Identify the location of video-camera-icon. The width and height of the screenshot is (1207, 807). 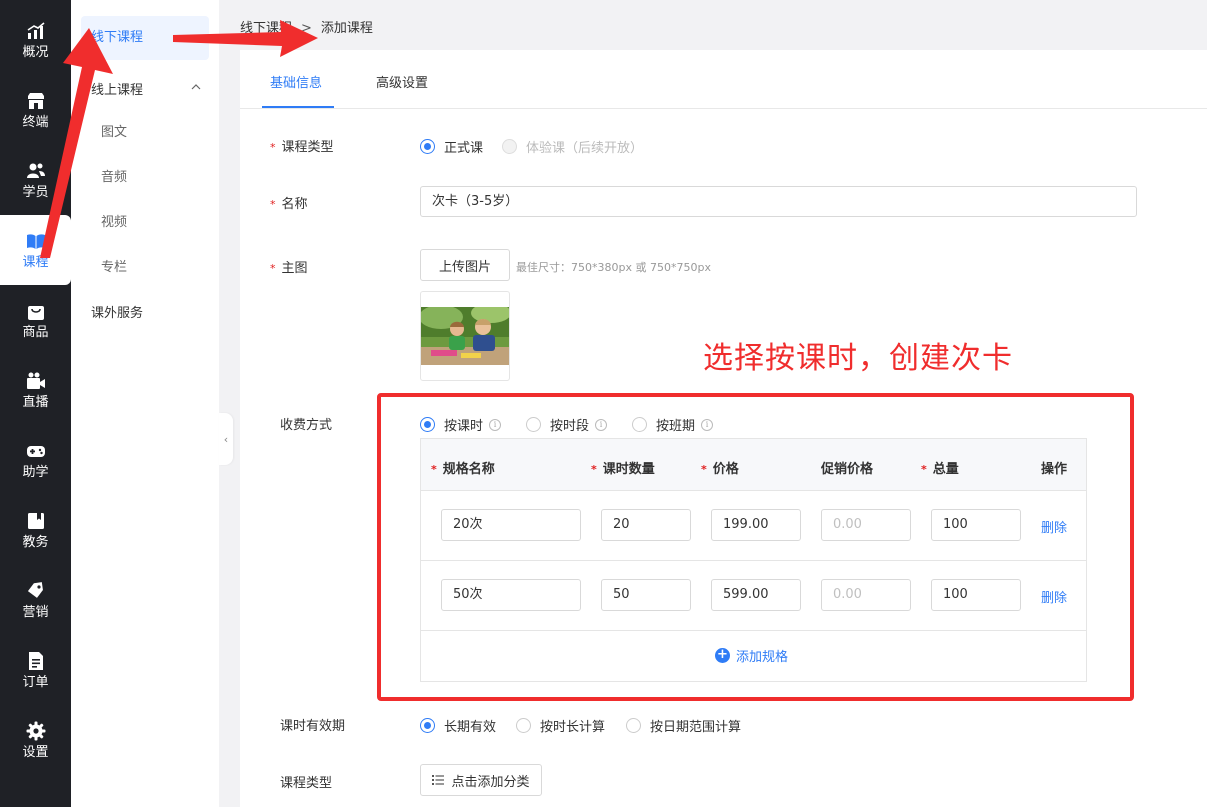
(36, 381).